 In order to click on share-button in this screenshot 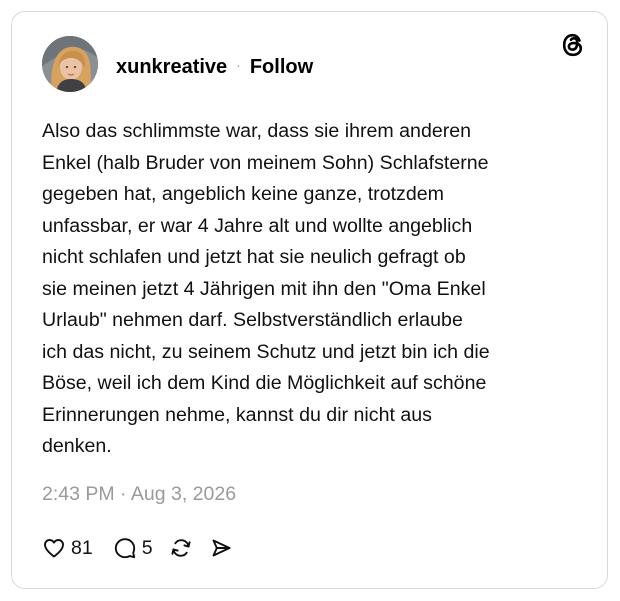, I will do `click(221, 548)`.